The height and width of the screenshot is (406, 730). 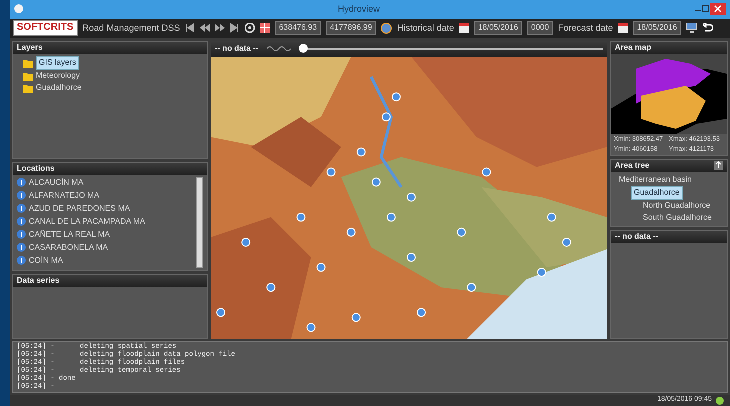 What do you see at coordinates (205, 28) in the screenshot?
I see `rewind-icon` at bounding box center [205, 28].